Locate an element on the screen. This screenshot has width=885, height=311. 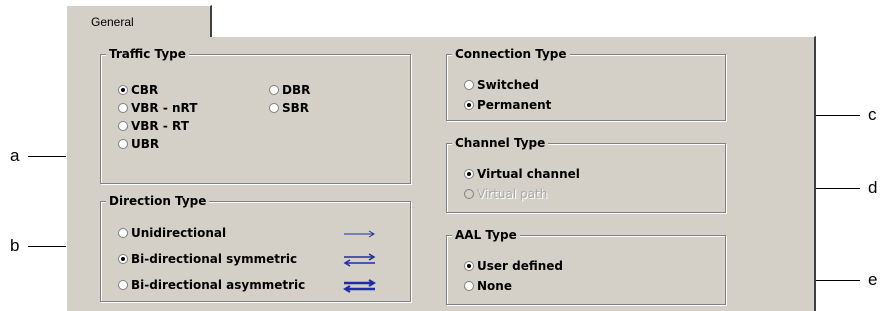
connection-type-group: Connection Type Switched Permanent is located at coordinates (586, 83).